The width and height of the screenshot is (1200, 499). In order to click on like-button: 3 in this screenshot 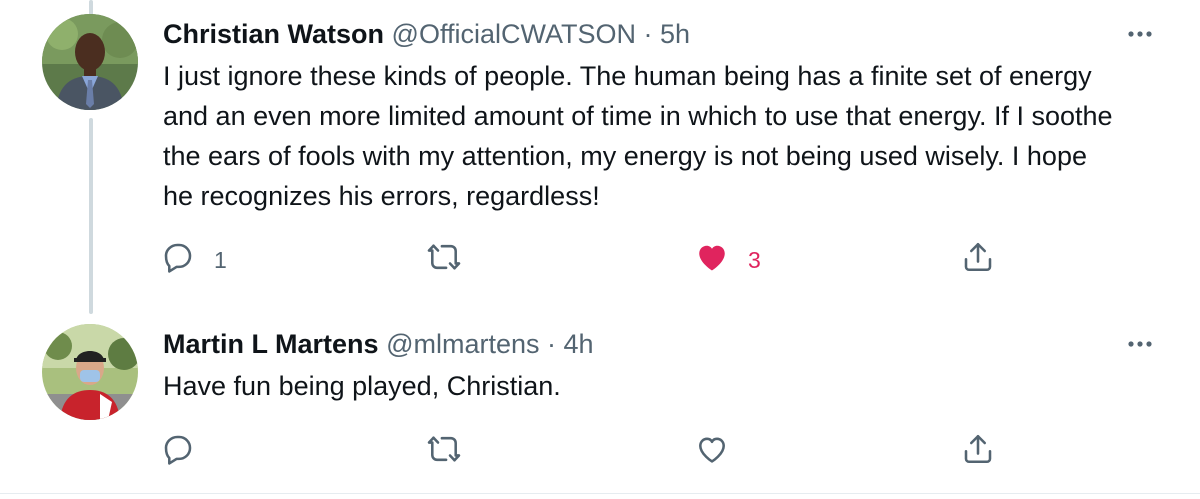, I will do `click(727, 260)`.